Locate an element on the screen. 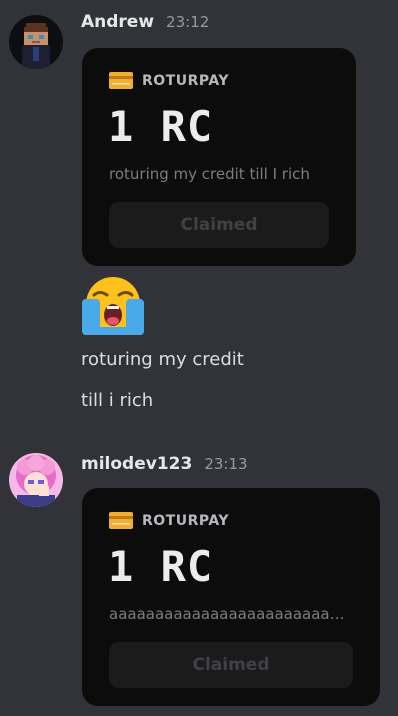 This screenshot has width=398, height=716. claimed-button: Claimed is located at coordinates (231, 665).